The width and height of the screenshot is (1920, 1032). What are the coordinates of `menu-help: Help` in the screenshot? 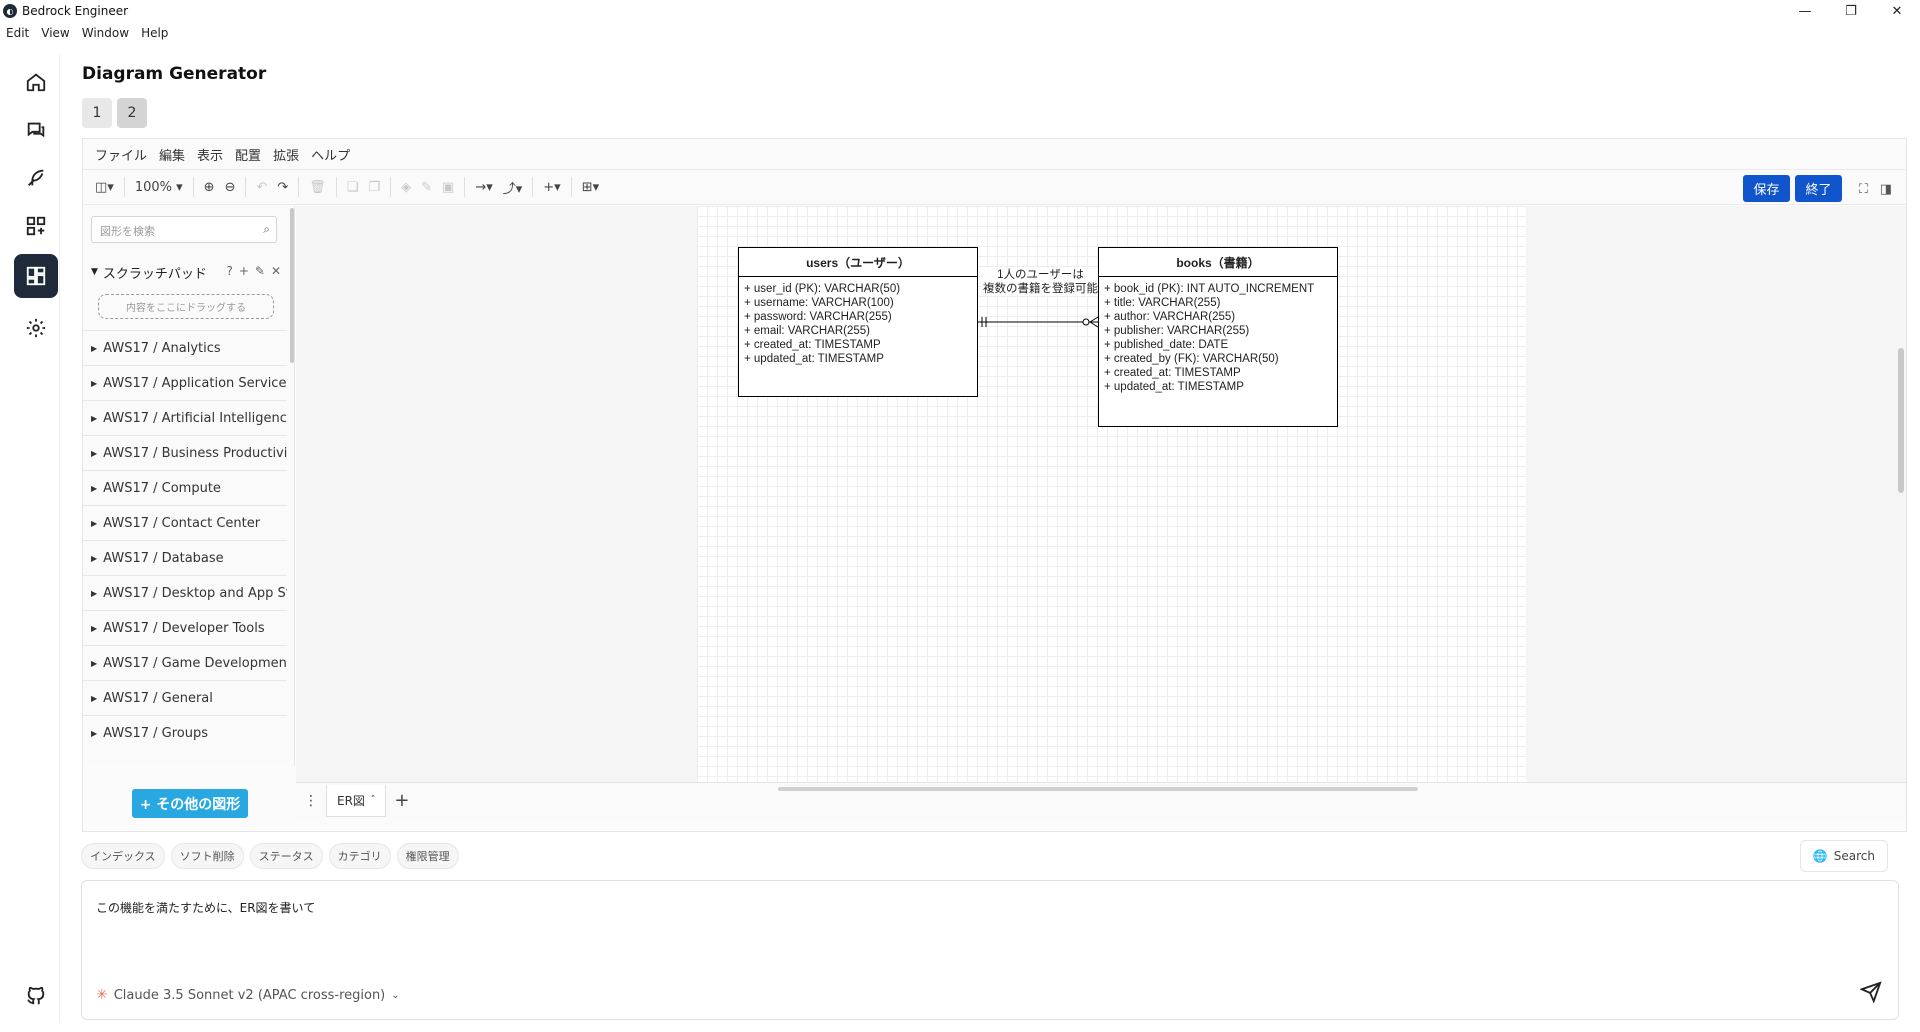 It's located at (154, 36).